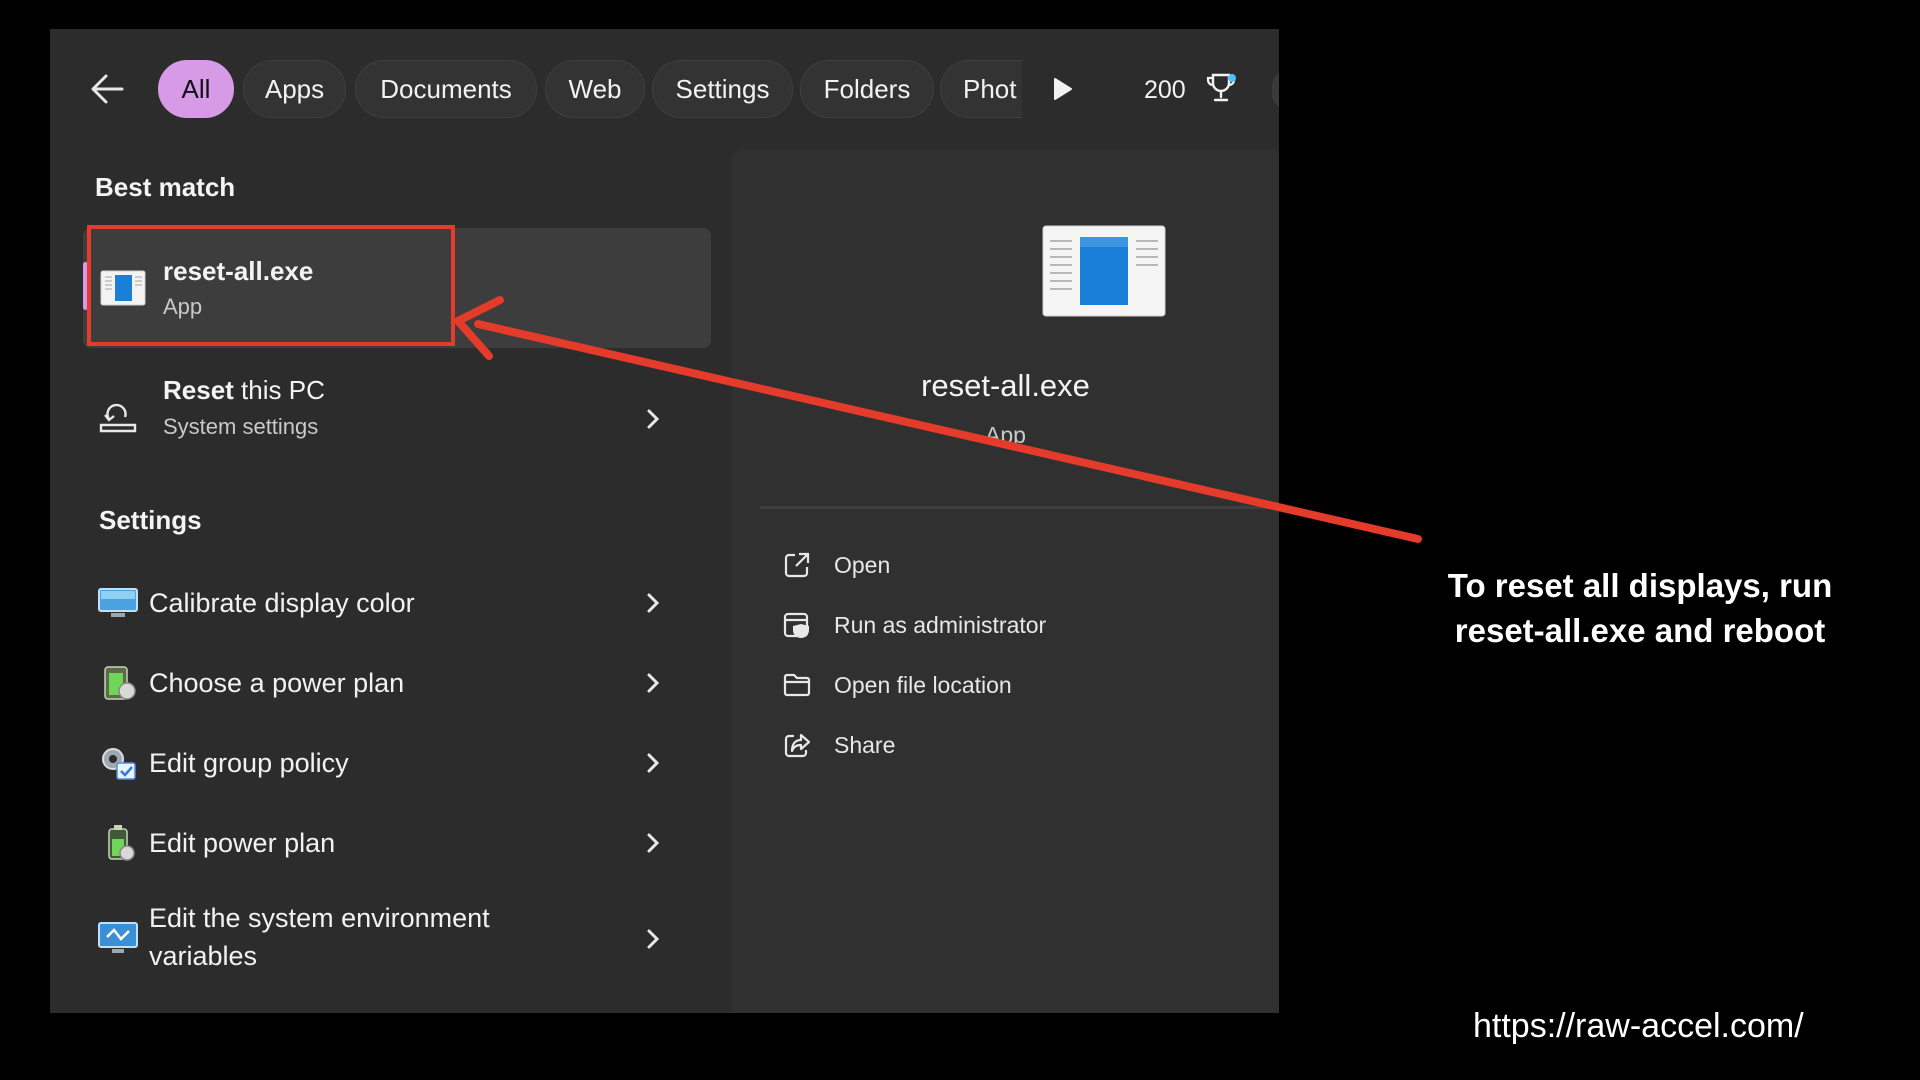 The width and height of the screenshot is (1920, 1080). I want to click on reset-title-bold: Reset, so click(198, 390).